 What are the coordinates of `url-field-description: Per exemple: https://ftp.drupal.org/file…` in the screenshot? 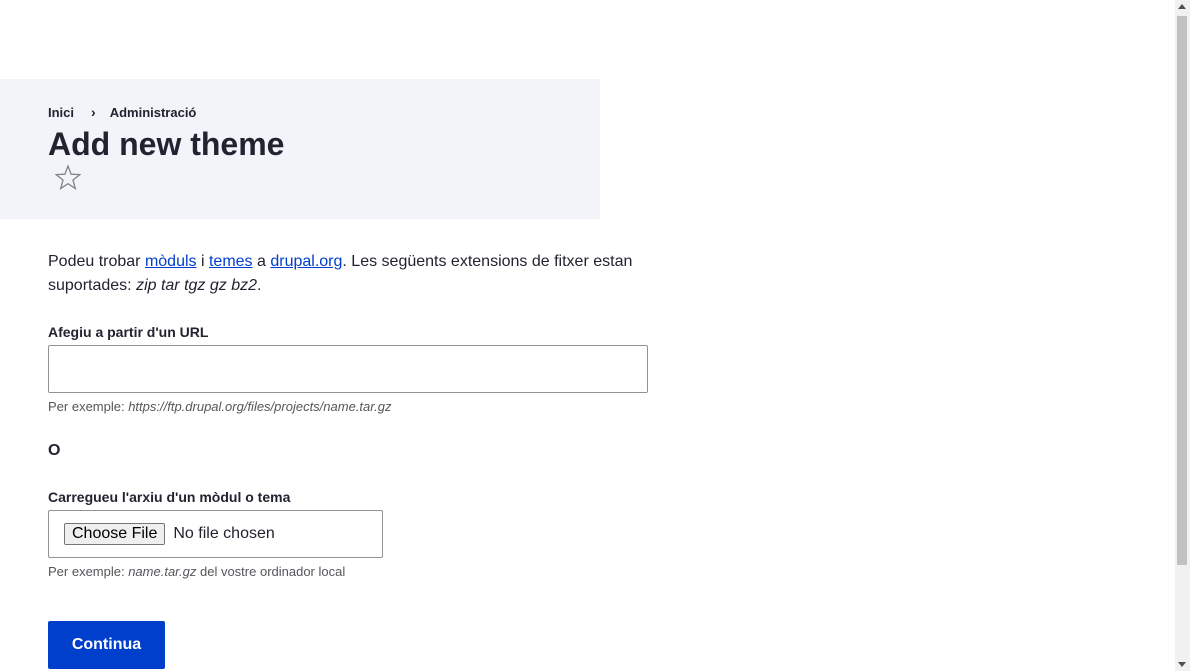 It's located at (219, 406).